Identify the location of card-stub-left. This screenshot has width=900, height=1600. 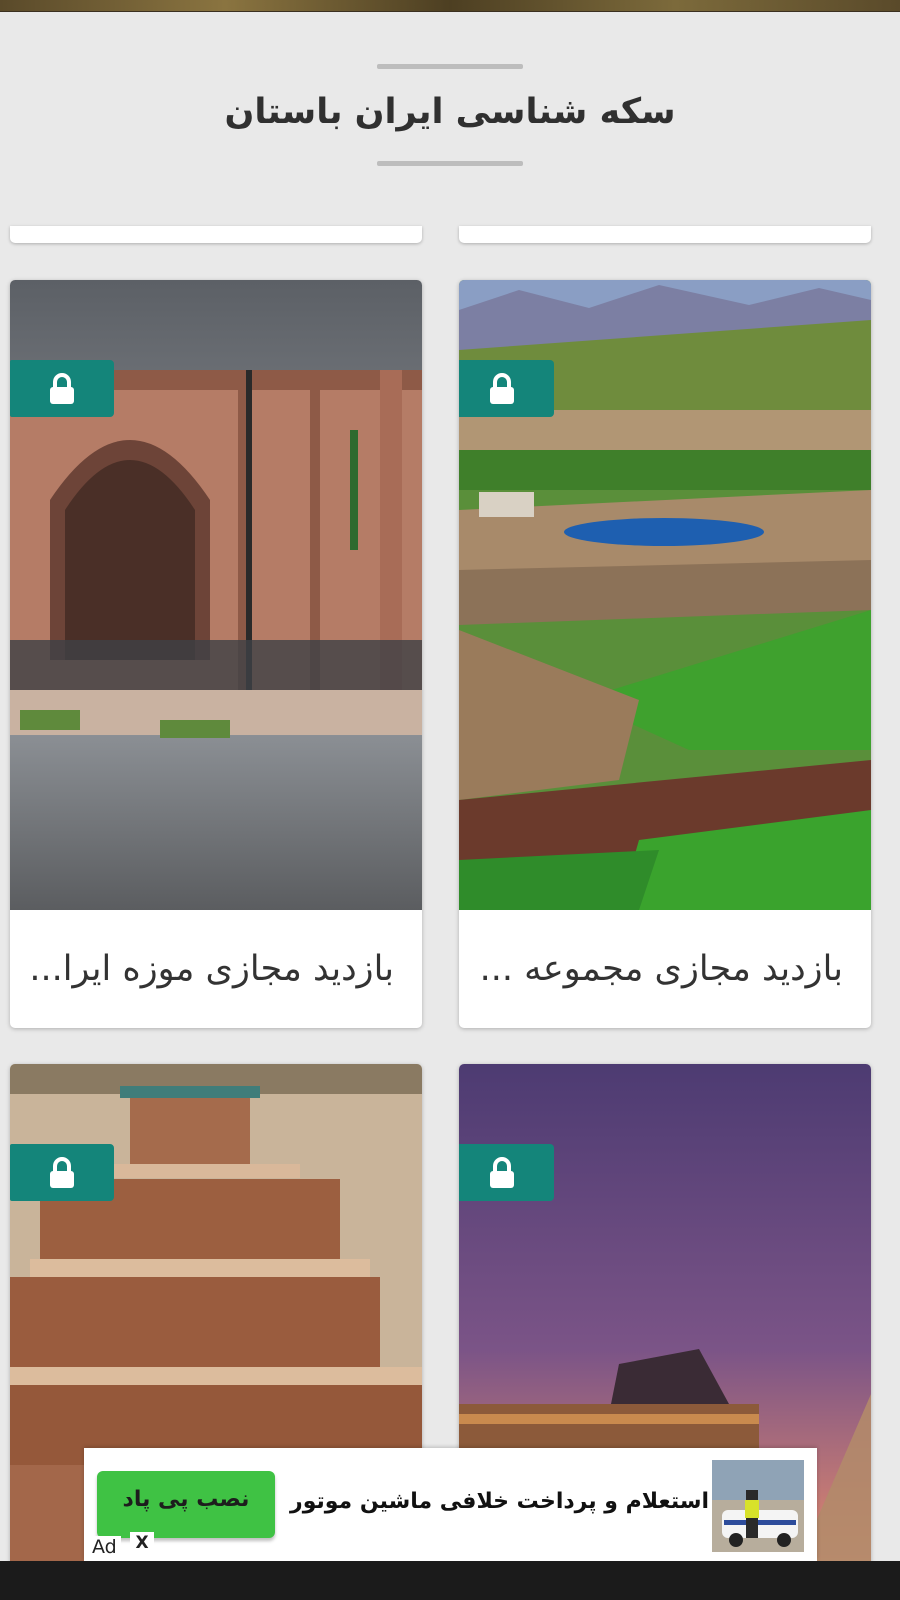
(216, 234).